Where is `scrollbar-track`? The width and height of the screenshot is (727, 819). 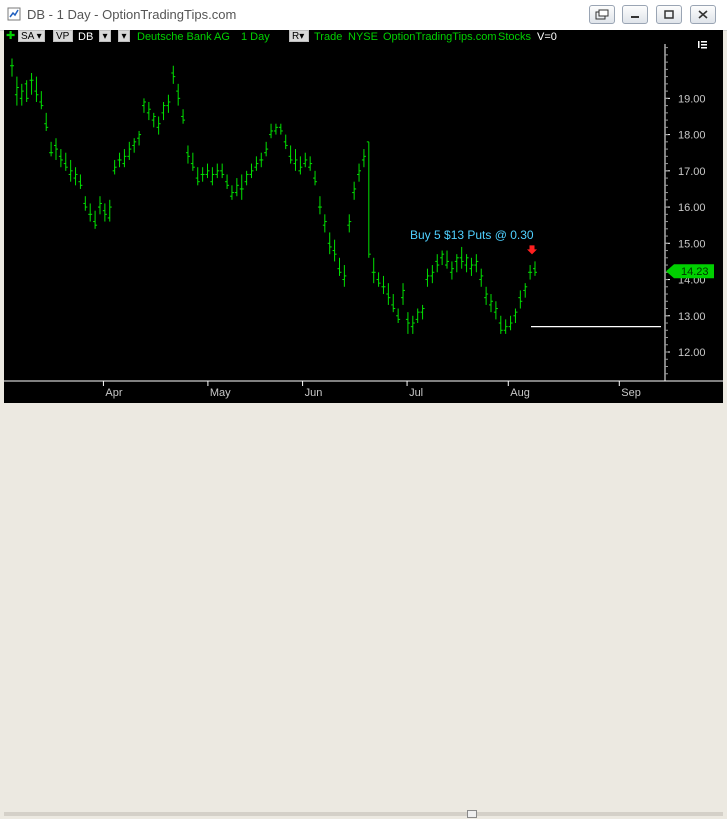
scrollbar-track is located at coordinates (363, 814).